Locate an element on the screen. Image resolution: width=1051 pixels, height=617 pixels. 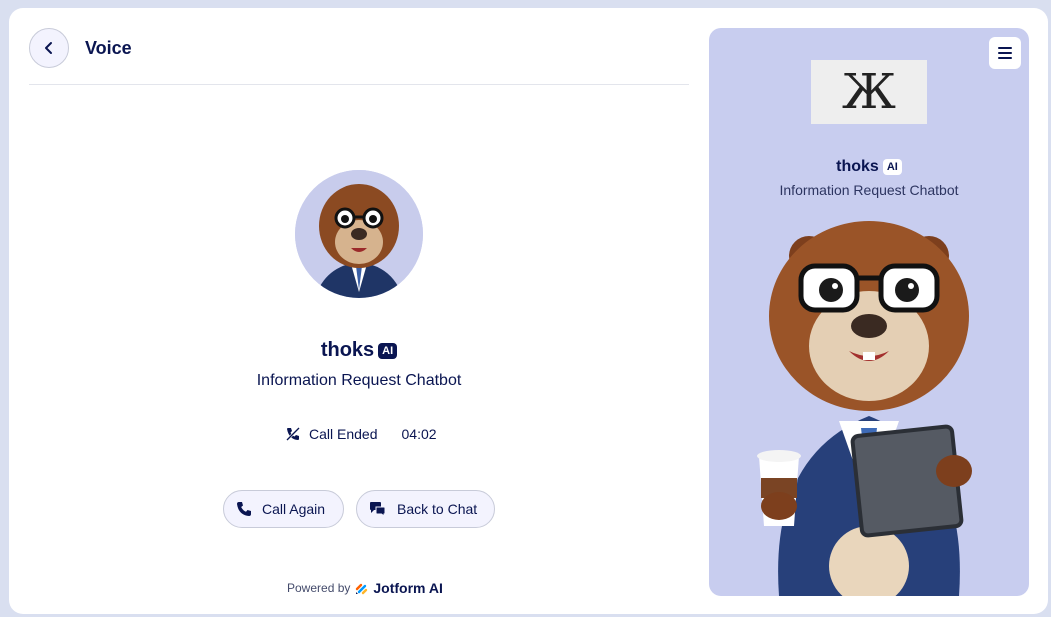
call-status: Call Ended 04:02 is located at coordinates (361, 434).